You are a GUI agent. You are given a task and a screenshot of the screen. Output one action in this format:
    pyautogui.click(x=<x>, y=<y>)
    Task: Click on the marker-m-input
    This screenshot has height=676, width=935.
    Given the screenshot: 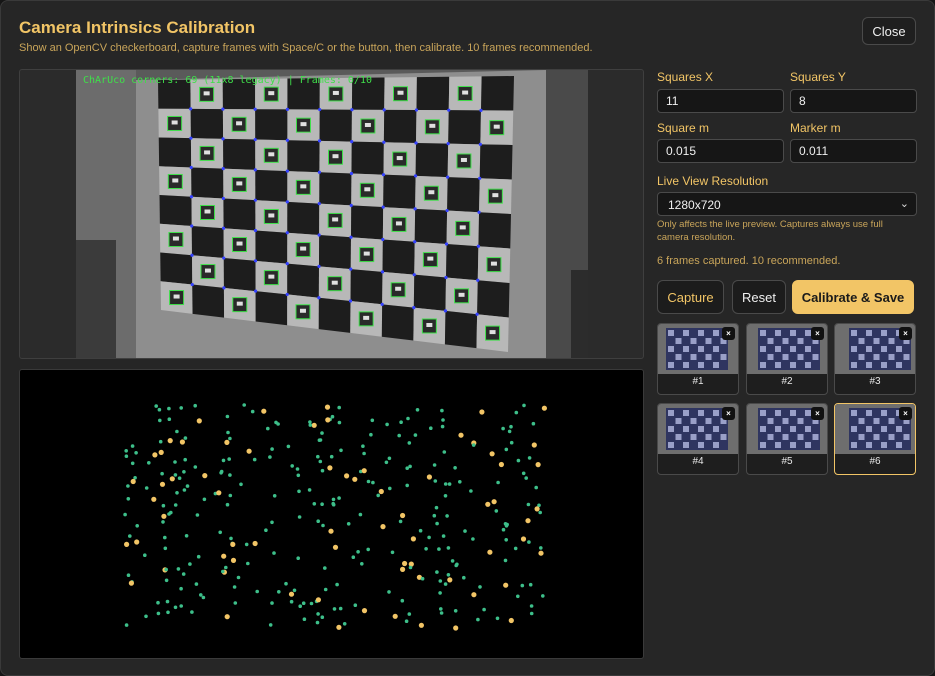 What is the action you would take?
    pyautogui.click(x=853, y=151)
    